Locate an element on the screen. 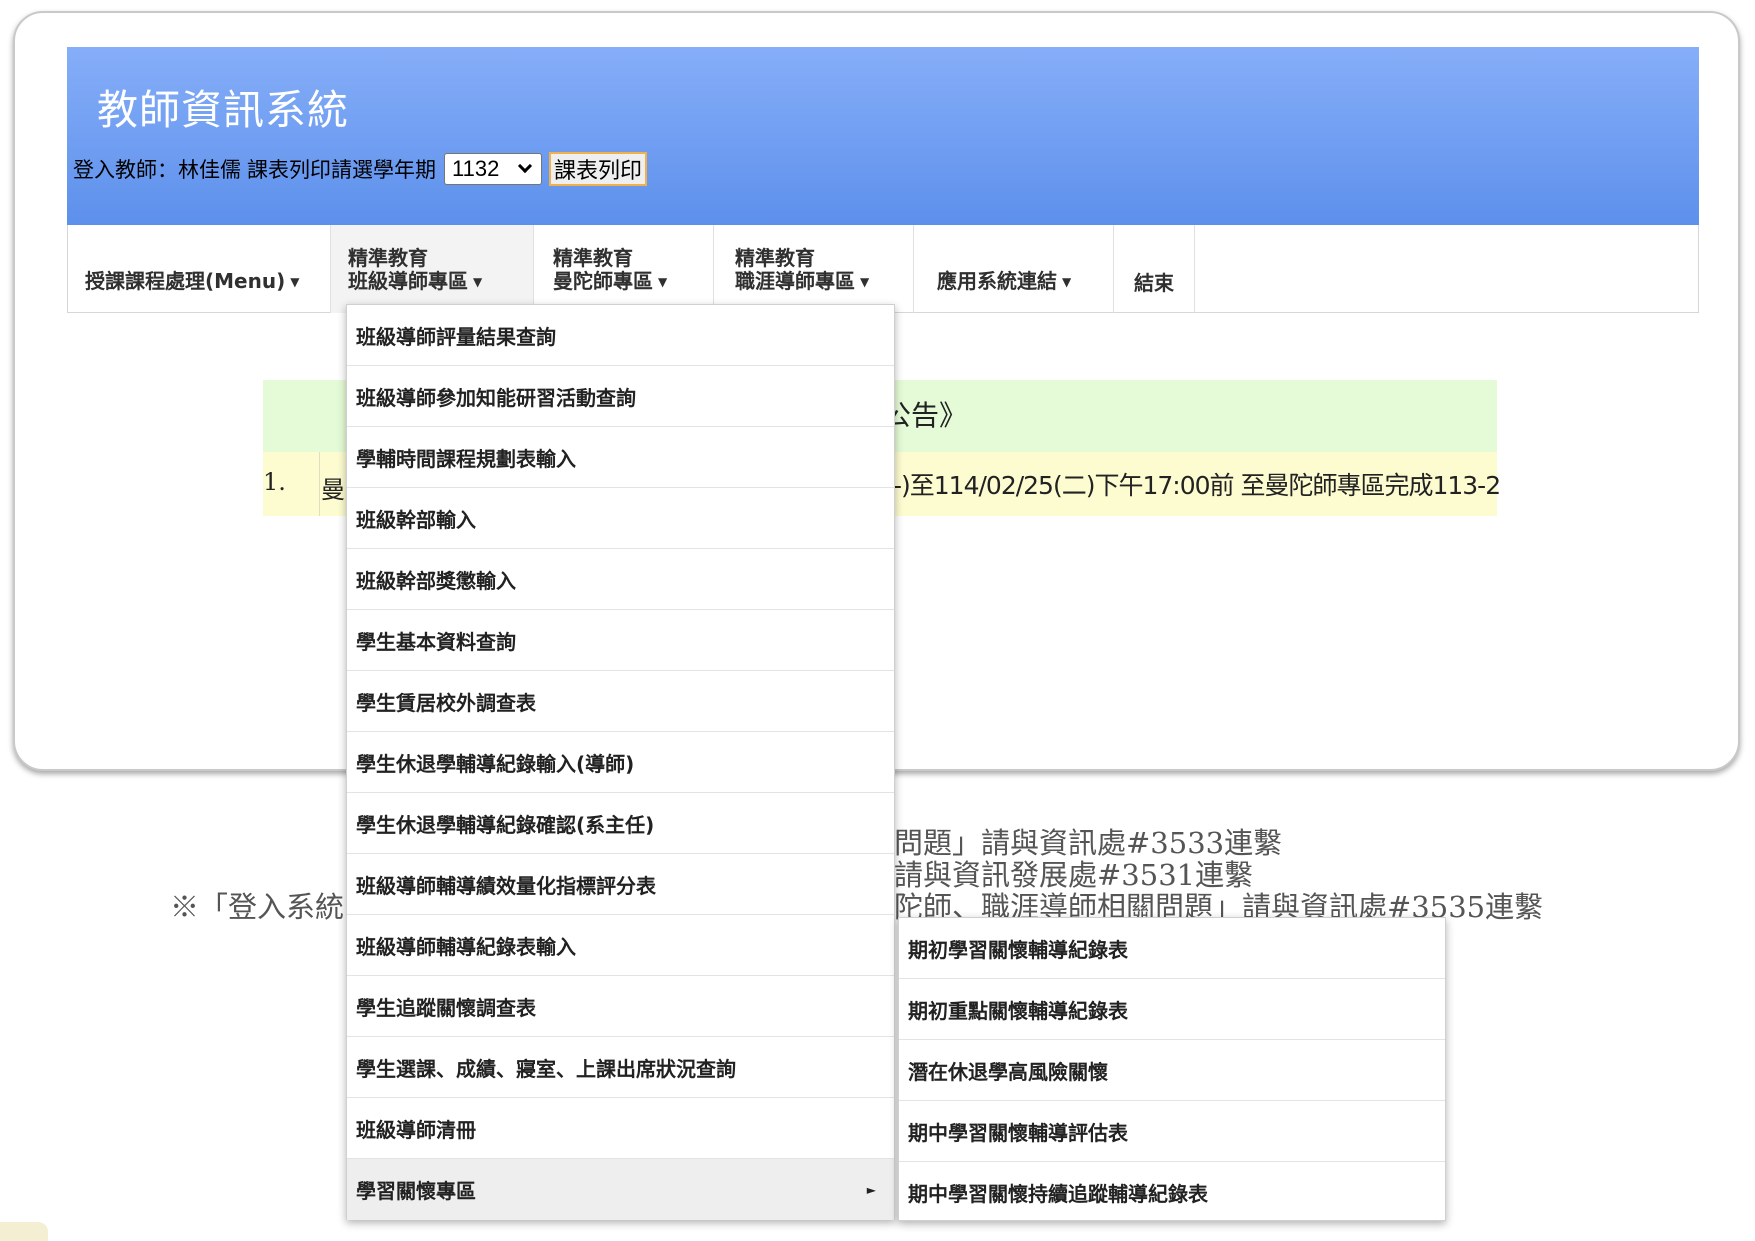 The image size is (1755, 1241). nav-mentor-master: 精準教育 曼陀師專區 ▼ is located at coordinates (624, 269).